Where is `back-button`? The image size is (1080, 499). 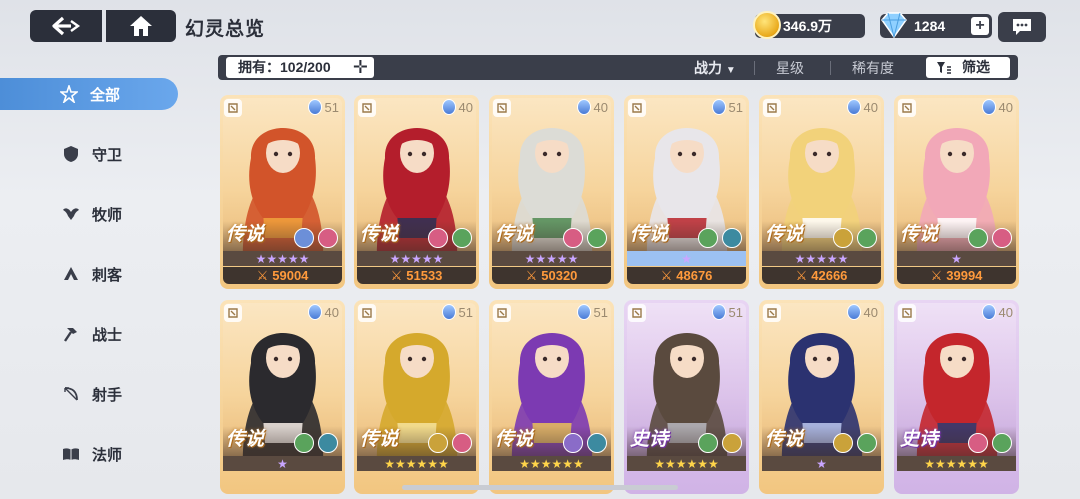 back-button is located at coordinates (66, 26).